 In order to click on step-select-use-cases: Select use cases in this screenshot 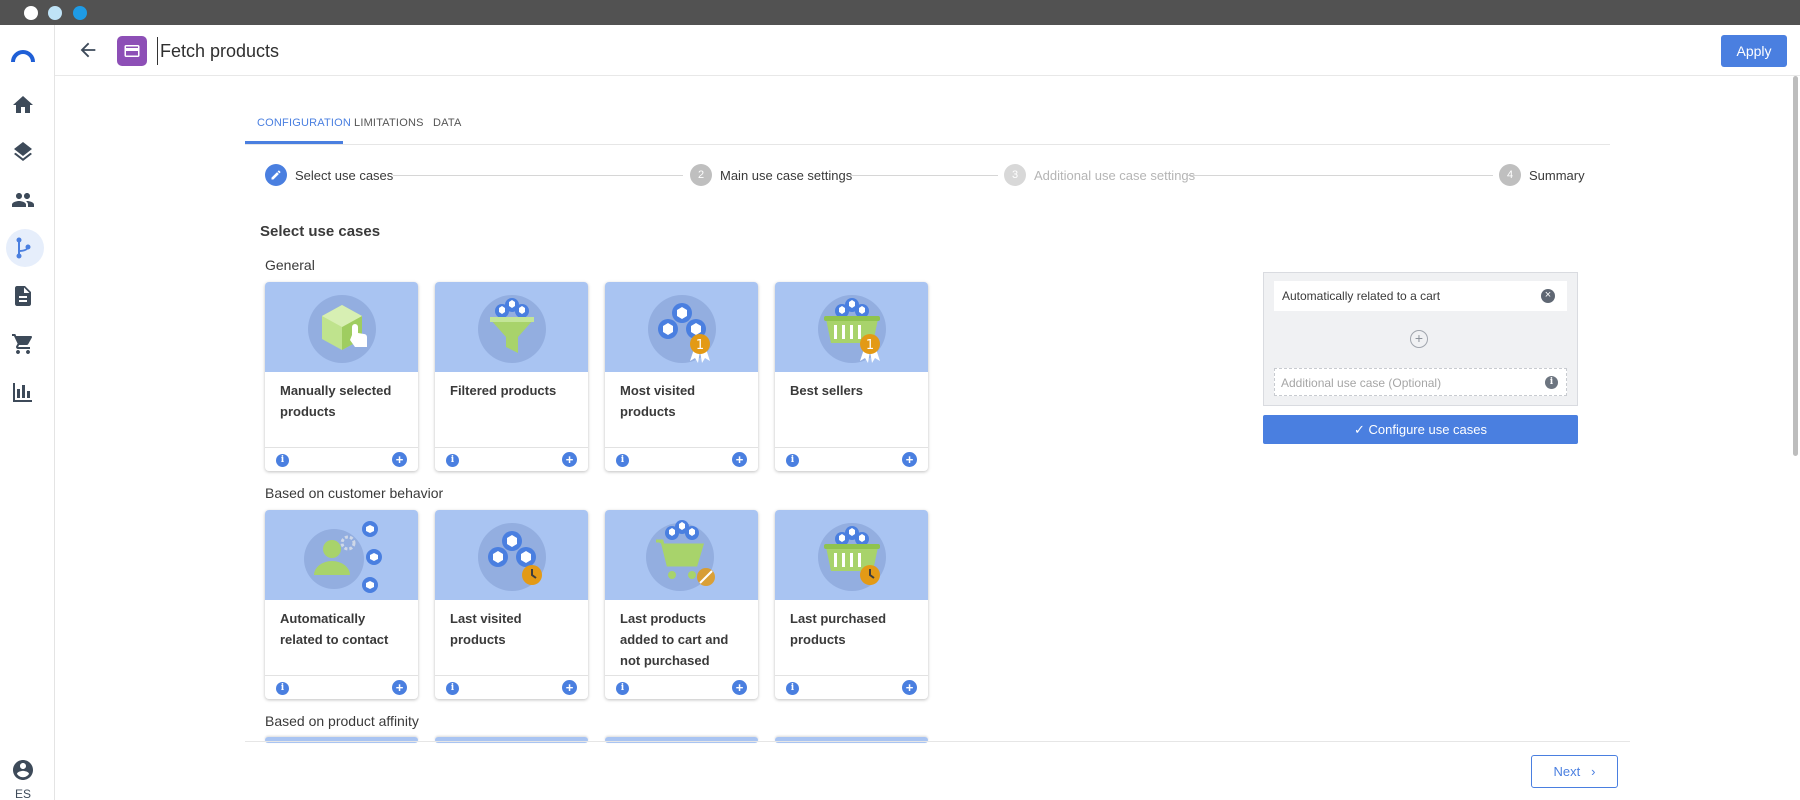, I will do `click(329, 175)`.